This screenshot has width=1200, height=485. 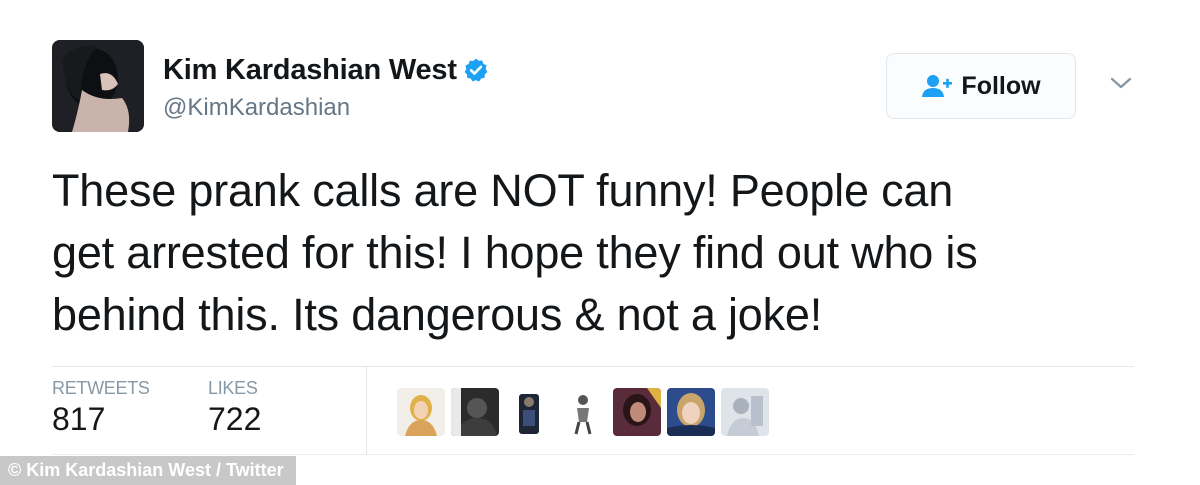 I want to click on likes-stat: LIKES 722, so click(x=234, y=408).